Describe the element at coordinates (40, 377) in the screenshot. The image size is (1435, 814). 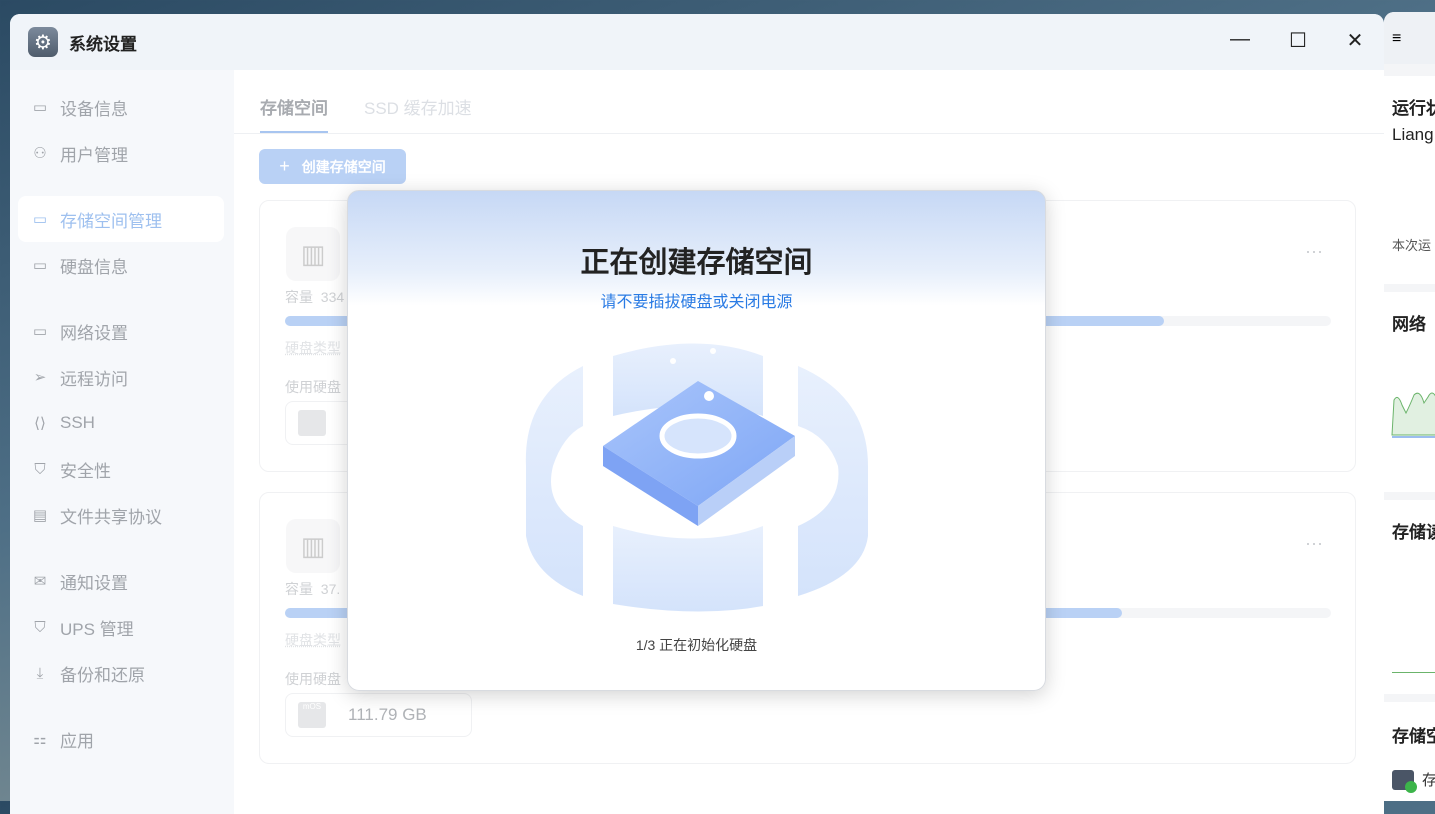
I see `send-icon: ➢` at that location.